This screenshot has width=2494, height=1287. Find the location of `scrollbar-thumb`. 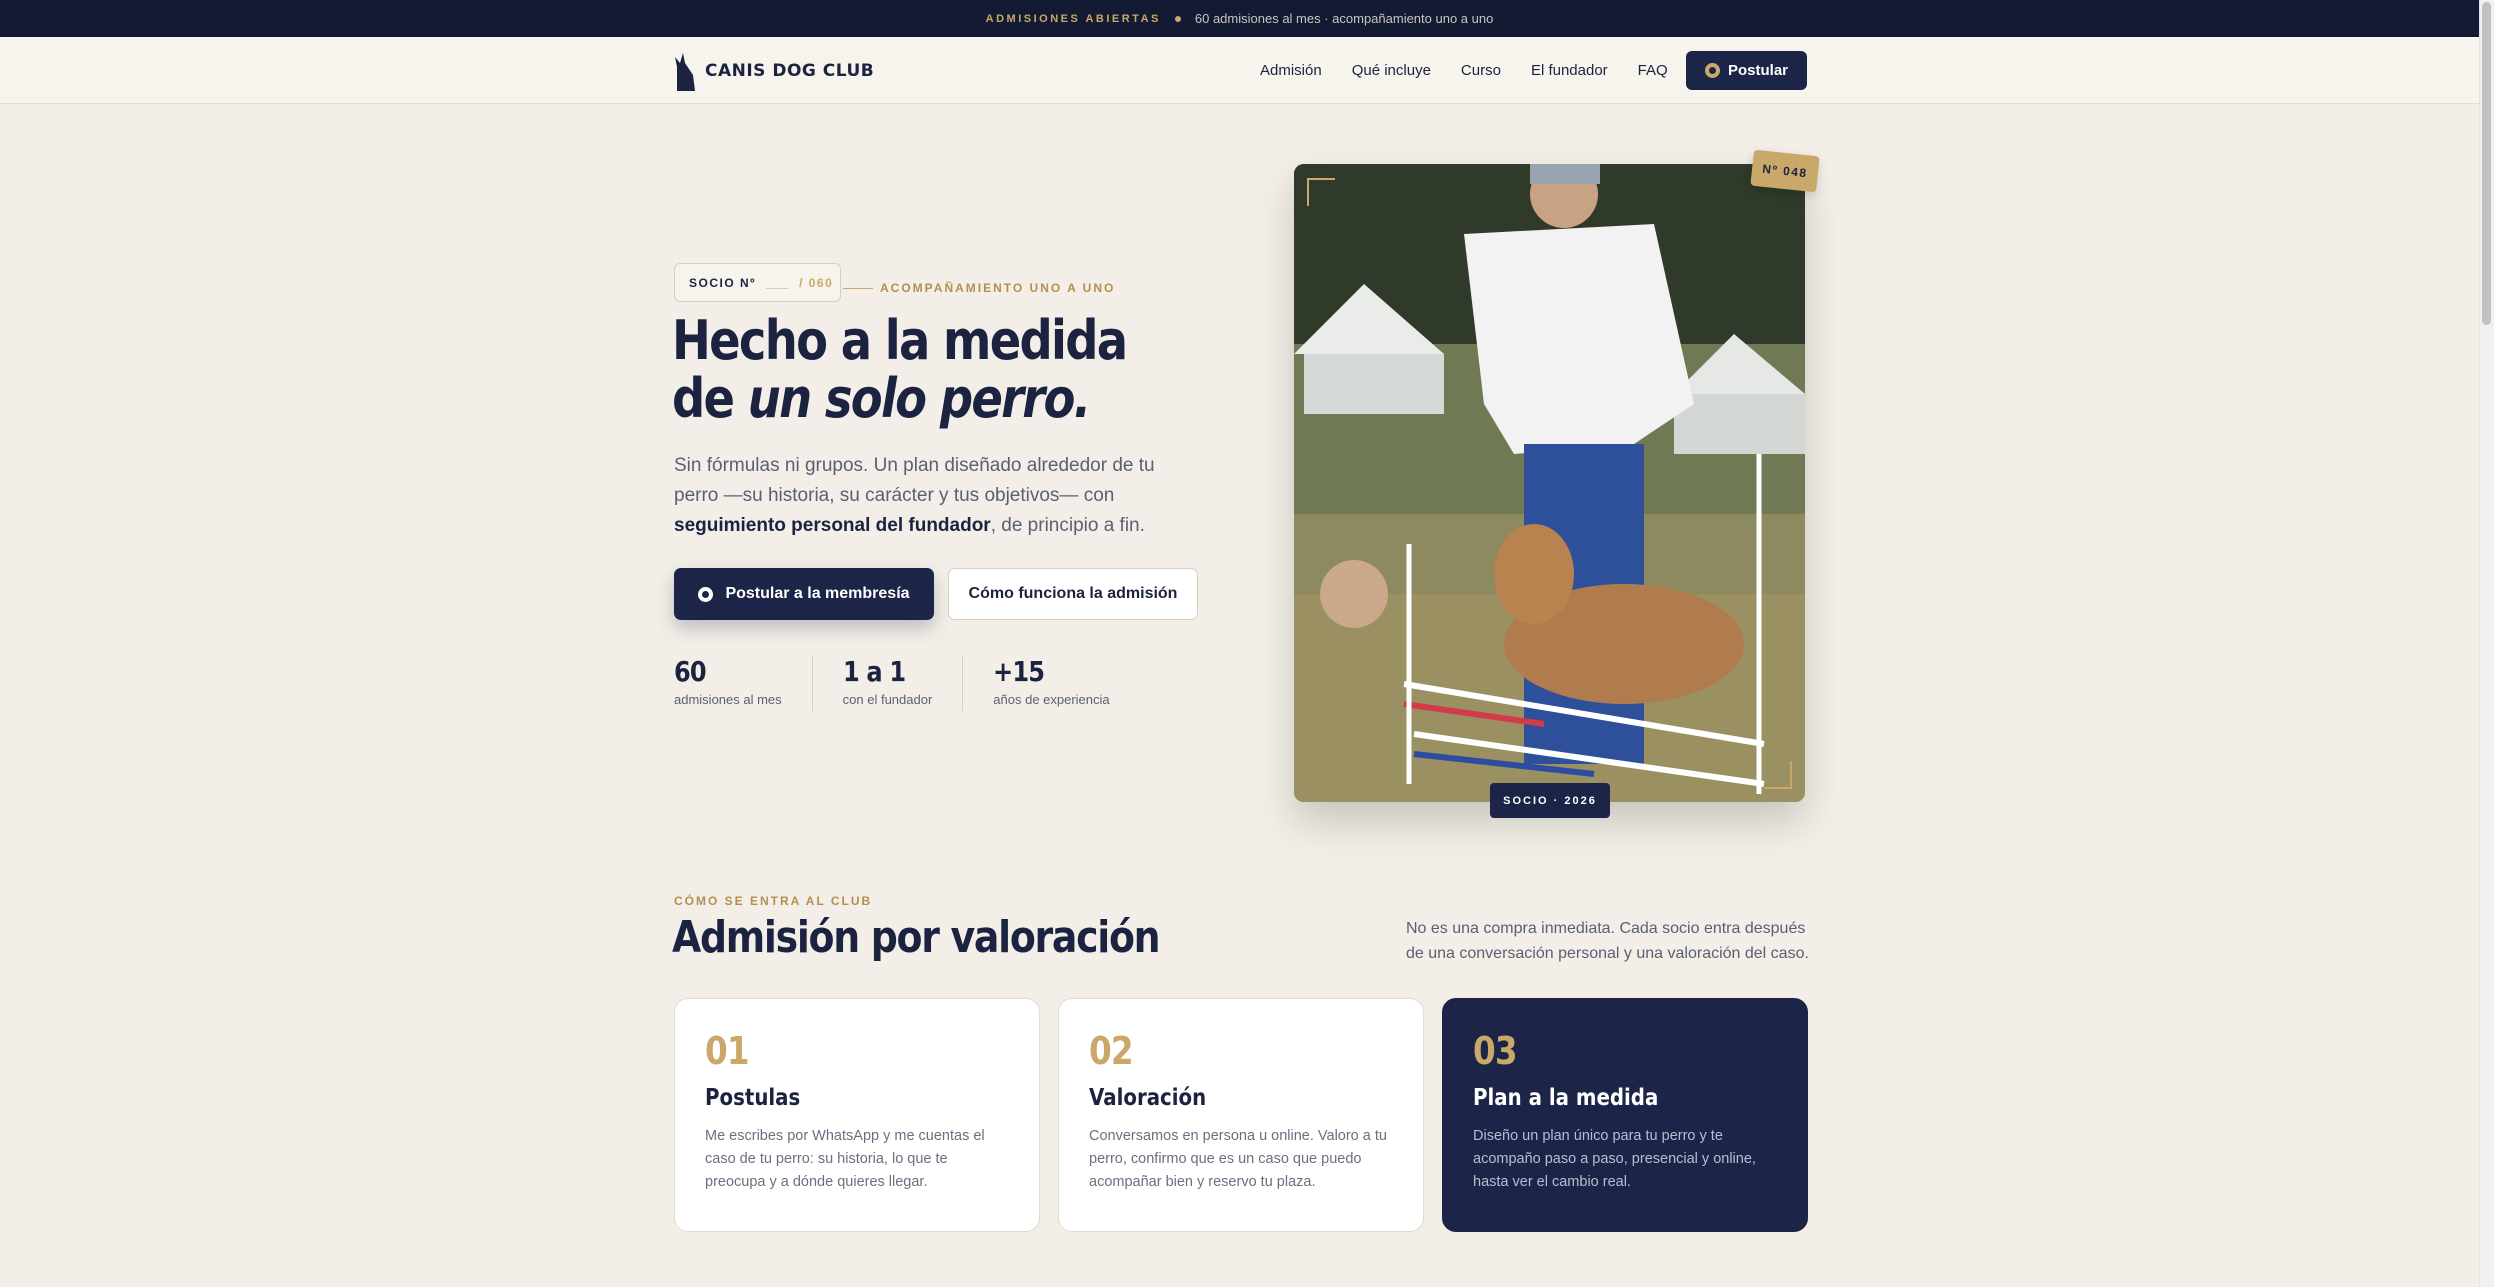

scrollbar-thumb is located at coordinates (2486, 163).